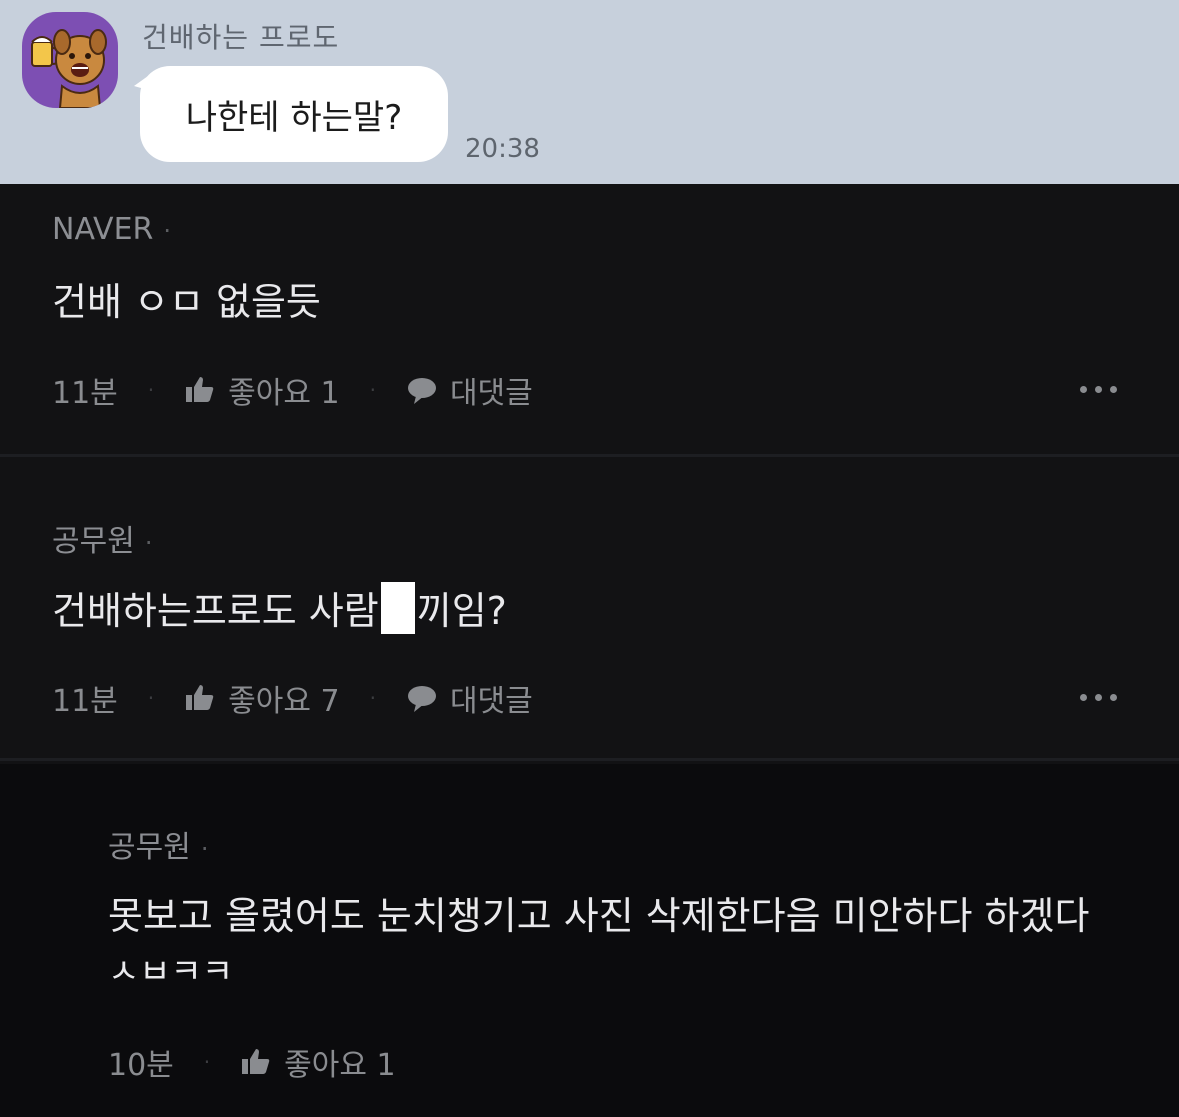 The width and height of the screenshot is (1179, 1117). Describe the element at coordinates (461, 611) in the screenshot. I see `comment-text-end: 끼임?` at that location.